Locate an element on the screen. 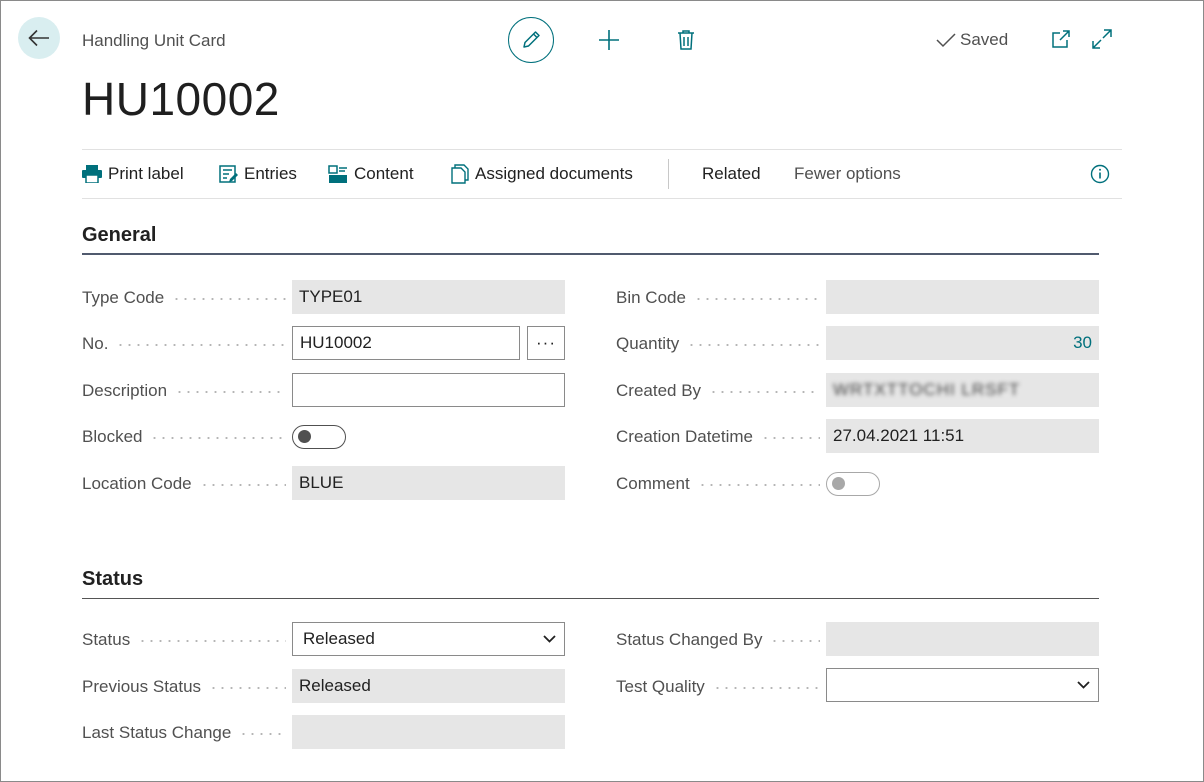 The height and width of the screenshot is (782, 1204). expand-icon is located at coordinates (1102, 39).